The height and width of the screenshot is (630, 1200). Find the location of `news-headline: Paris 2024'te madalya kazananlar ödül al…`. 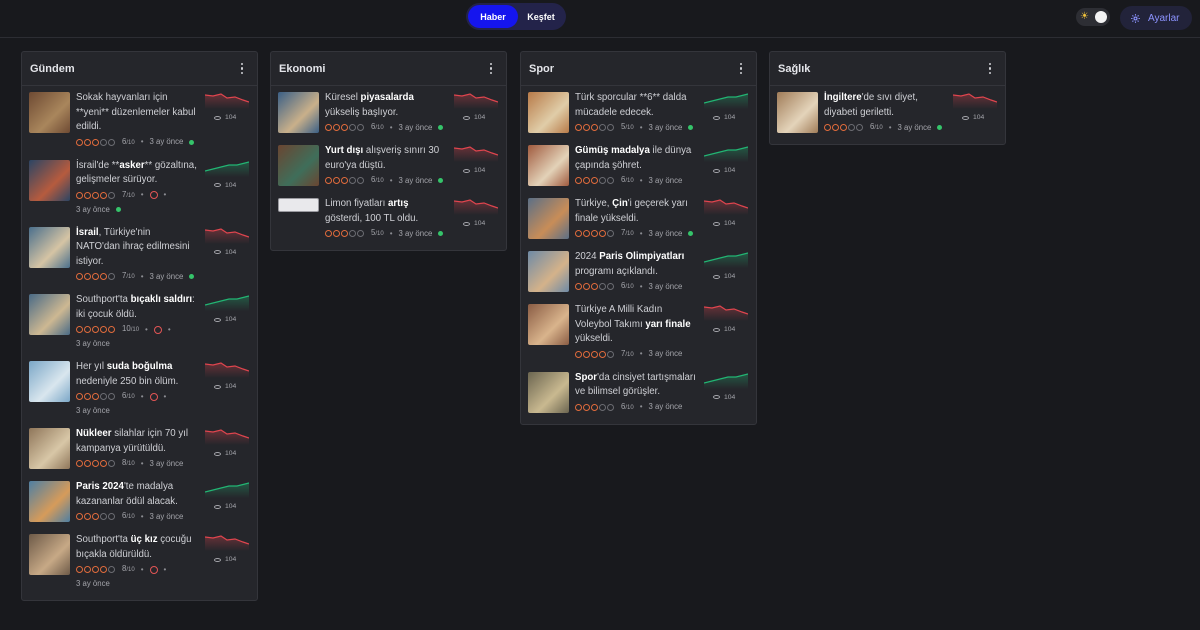

news-headline: Paris 2024'te madalya kazananlar ödül al… is located at coordinates (136, 494).